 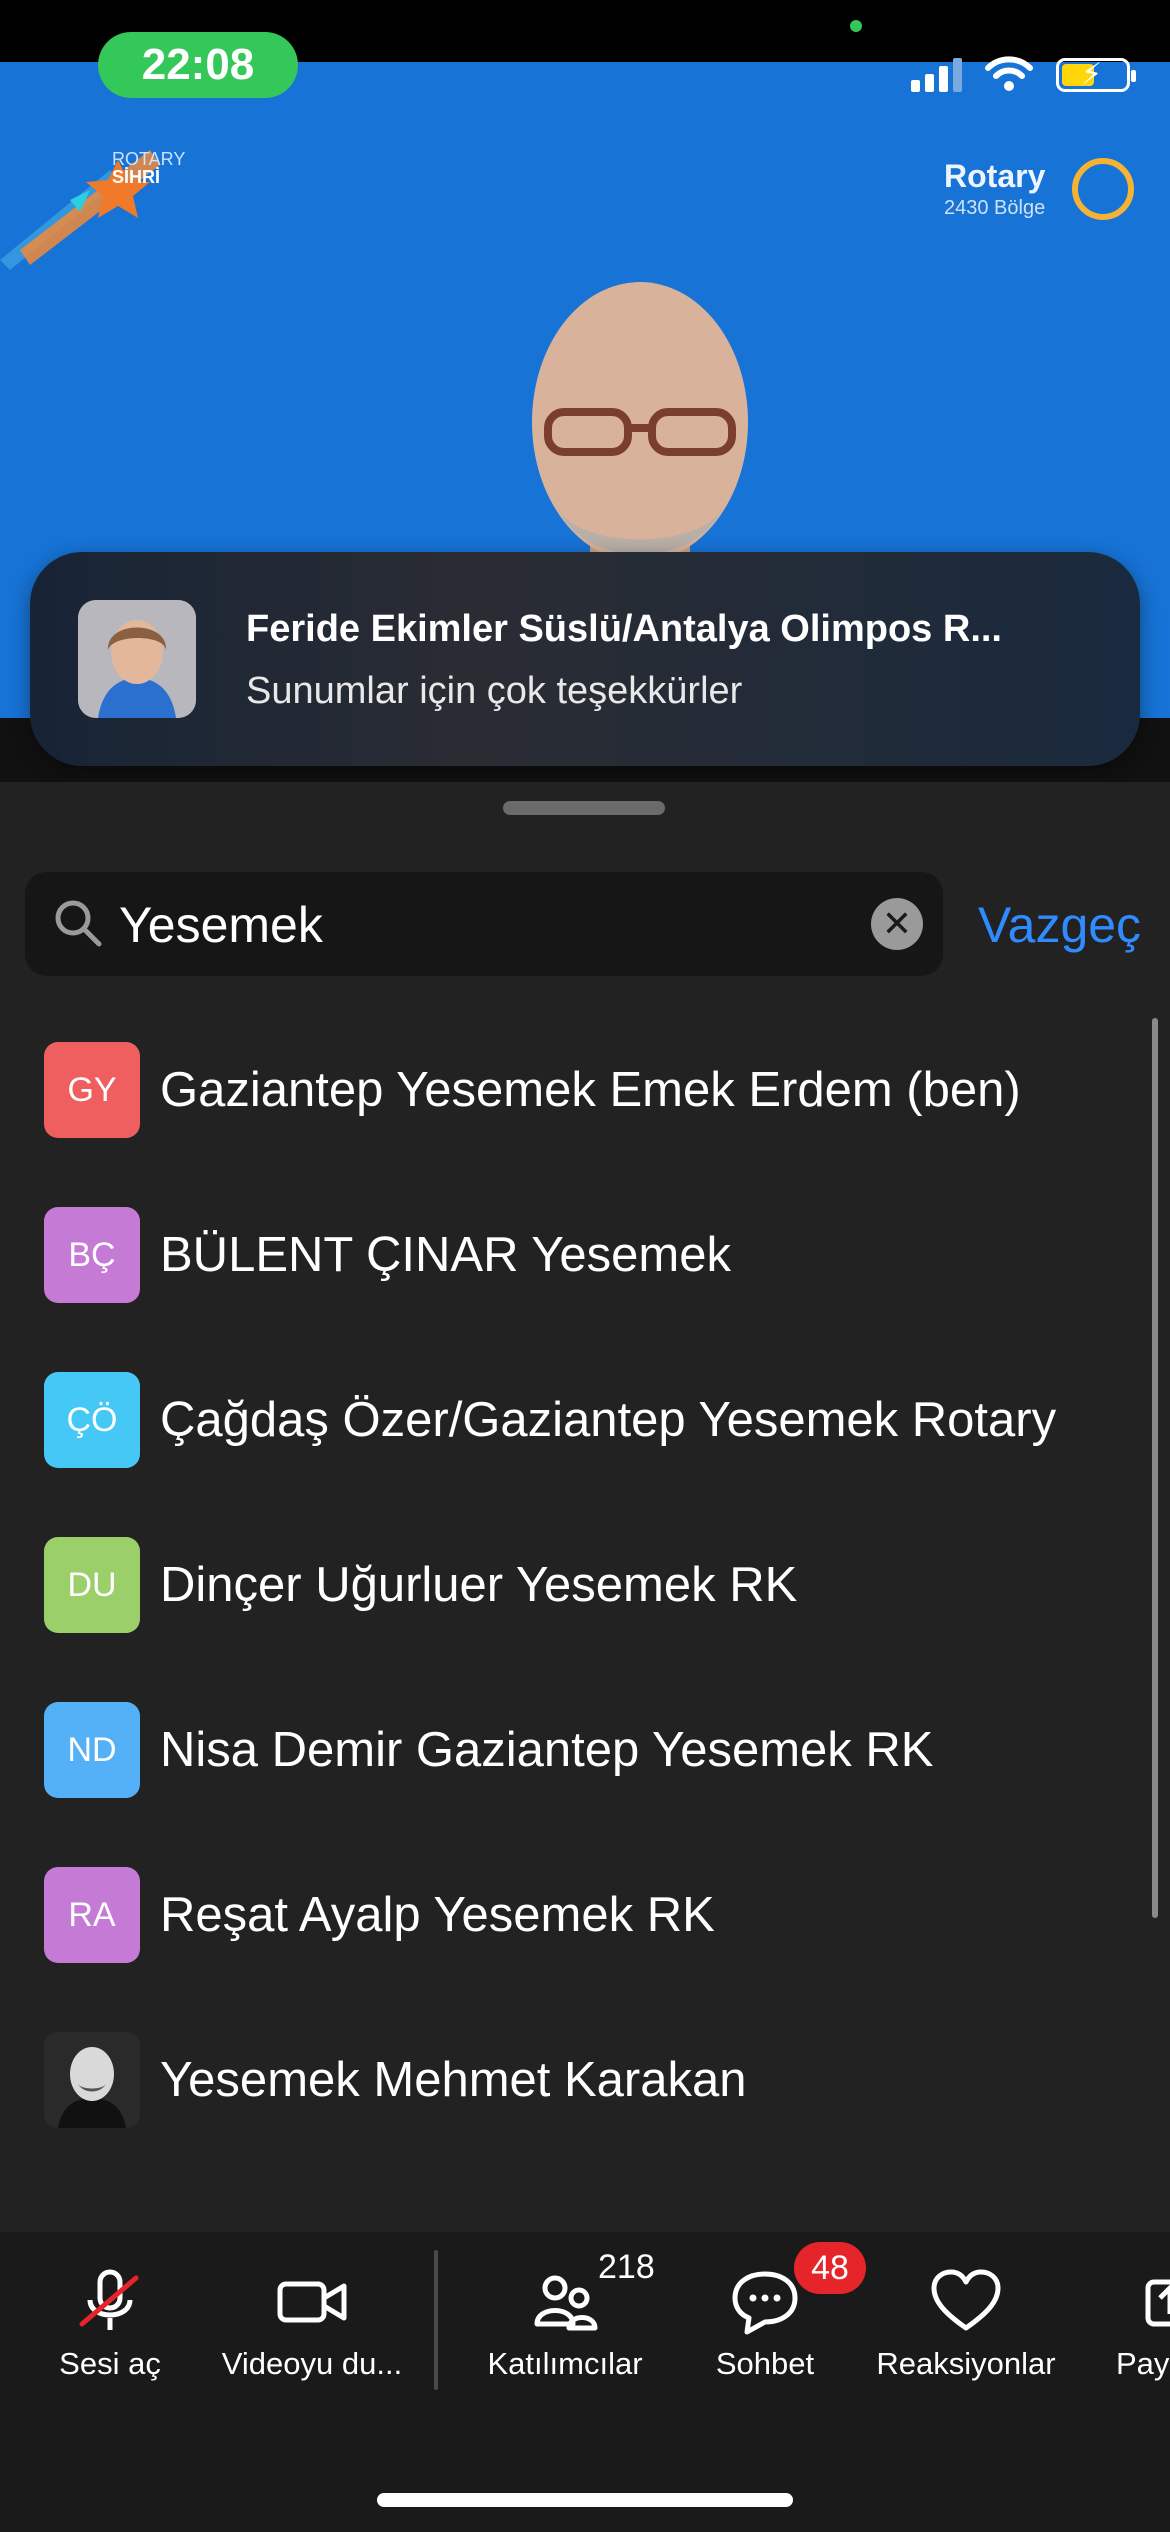 I want to click on participant-row: ÇÖ Çağdaş Özer/Gaziantep Yesemek Rotary, so click(x=584, y=1422).